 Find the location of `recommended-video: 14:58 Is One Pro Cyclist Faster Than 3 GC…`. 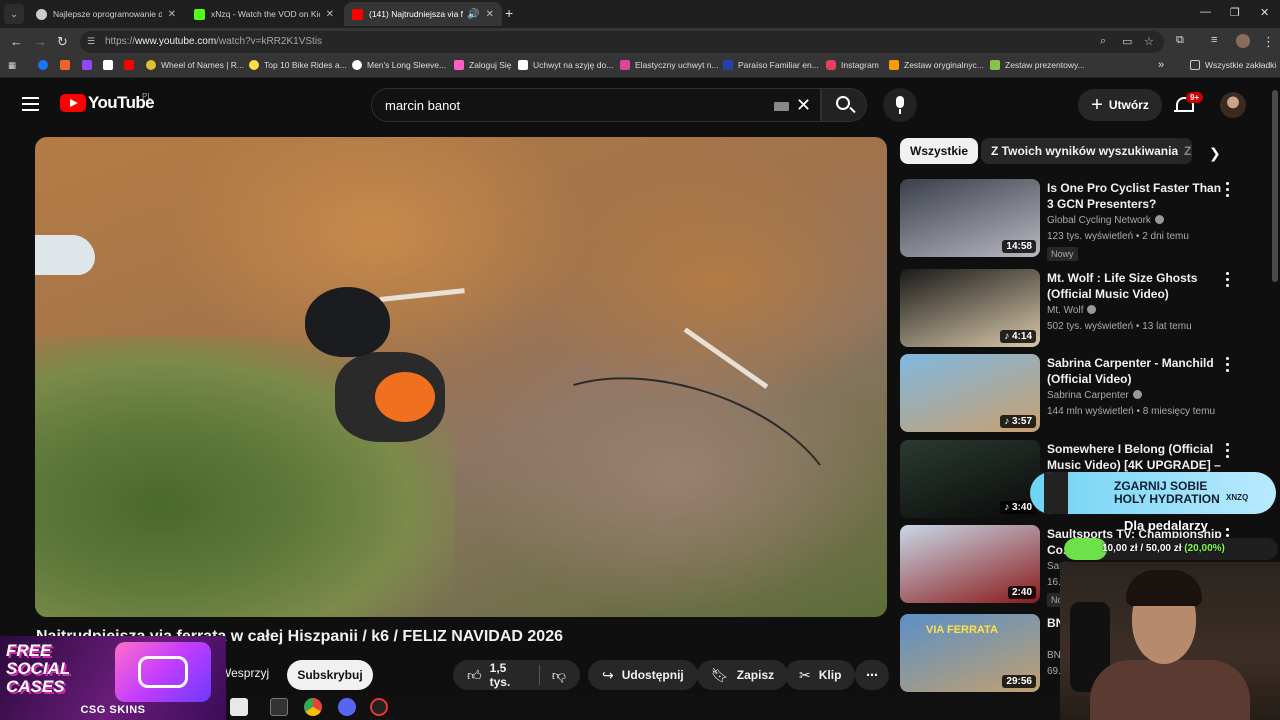

recommended-video: 14:58 Is One Pro Cyclist Faster Than 3 GC… is located at coordinates (1075, 220).